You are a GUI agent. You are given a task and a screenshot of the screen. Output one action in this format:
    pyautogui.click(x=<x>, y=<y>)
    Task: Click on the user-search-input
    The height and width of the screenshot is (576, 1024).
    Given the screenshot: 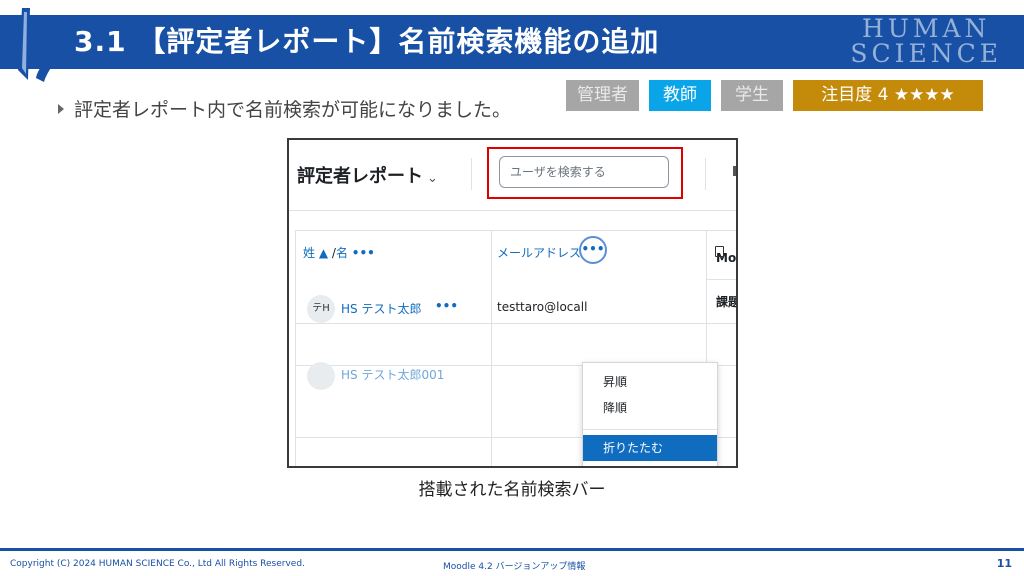 What is the action you would take?
    pyautogui.click(x=584, y=172)
    